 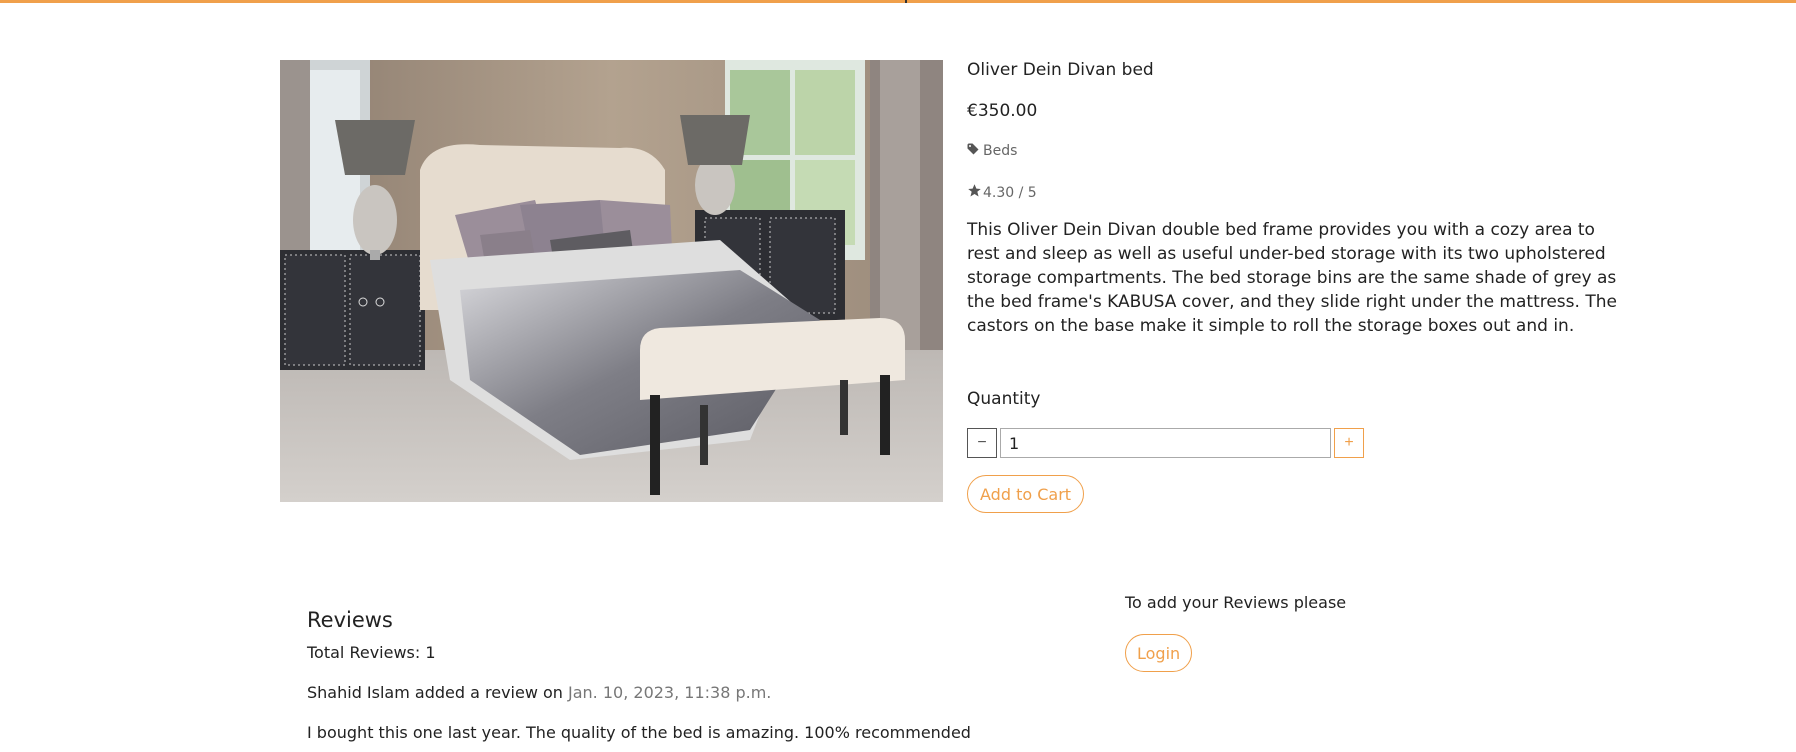 I want to click on quantity-stepper: − +, so click(x=1165, y=443).